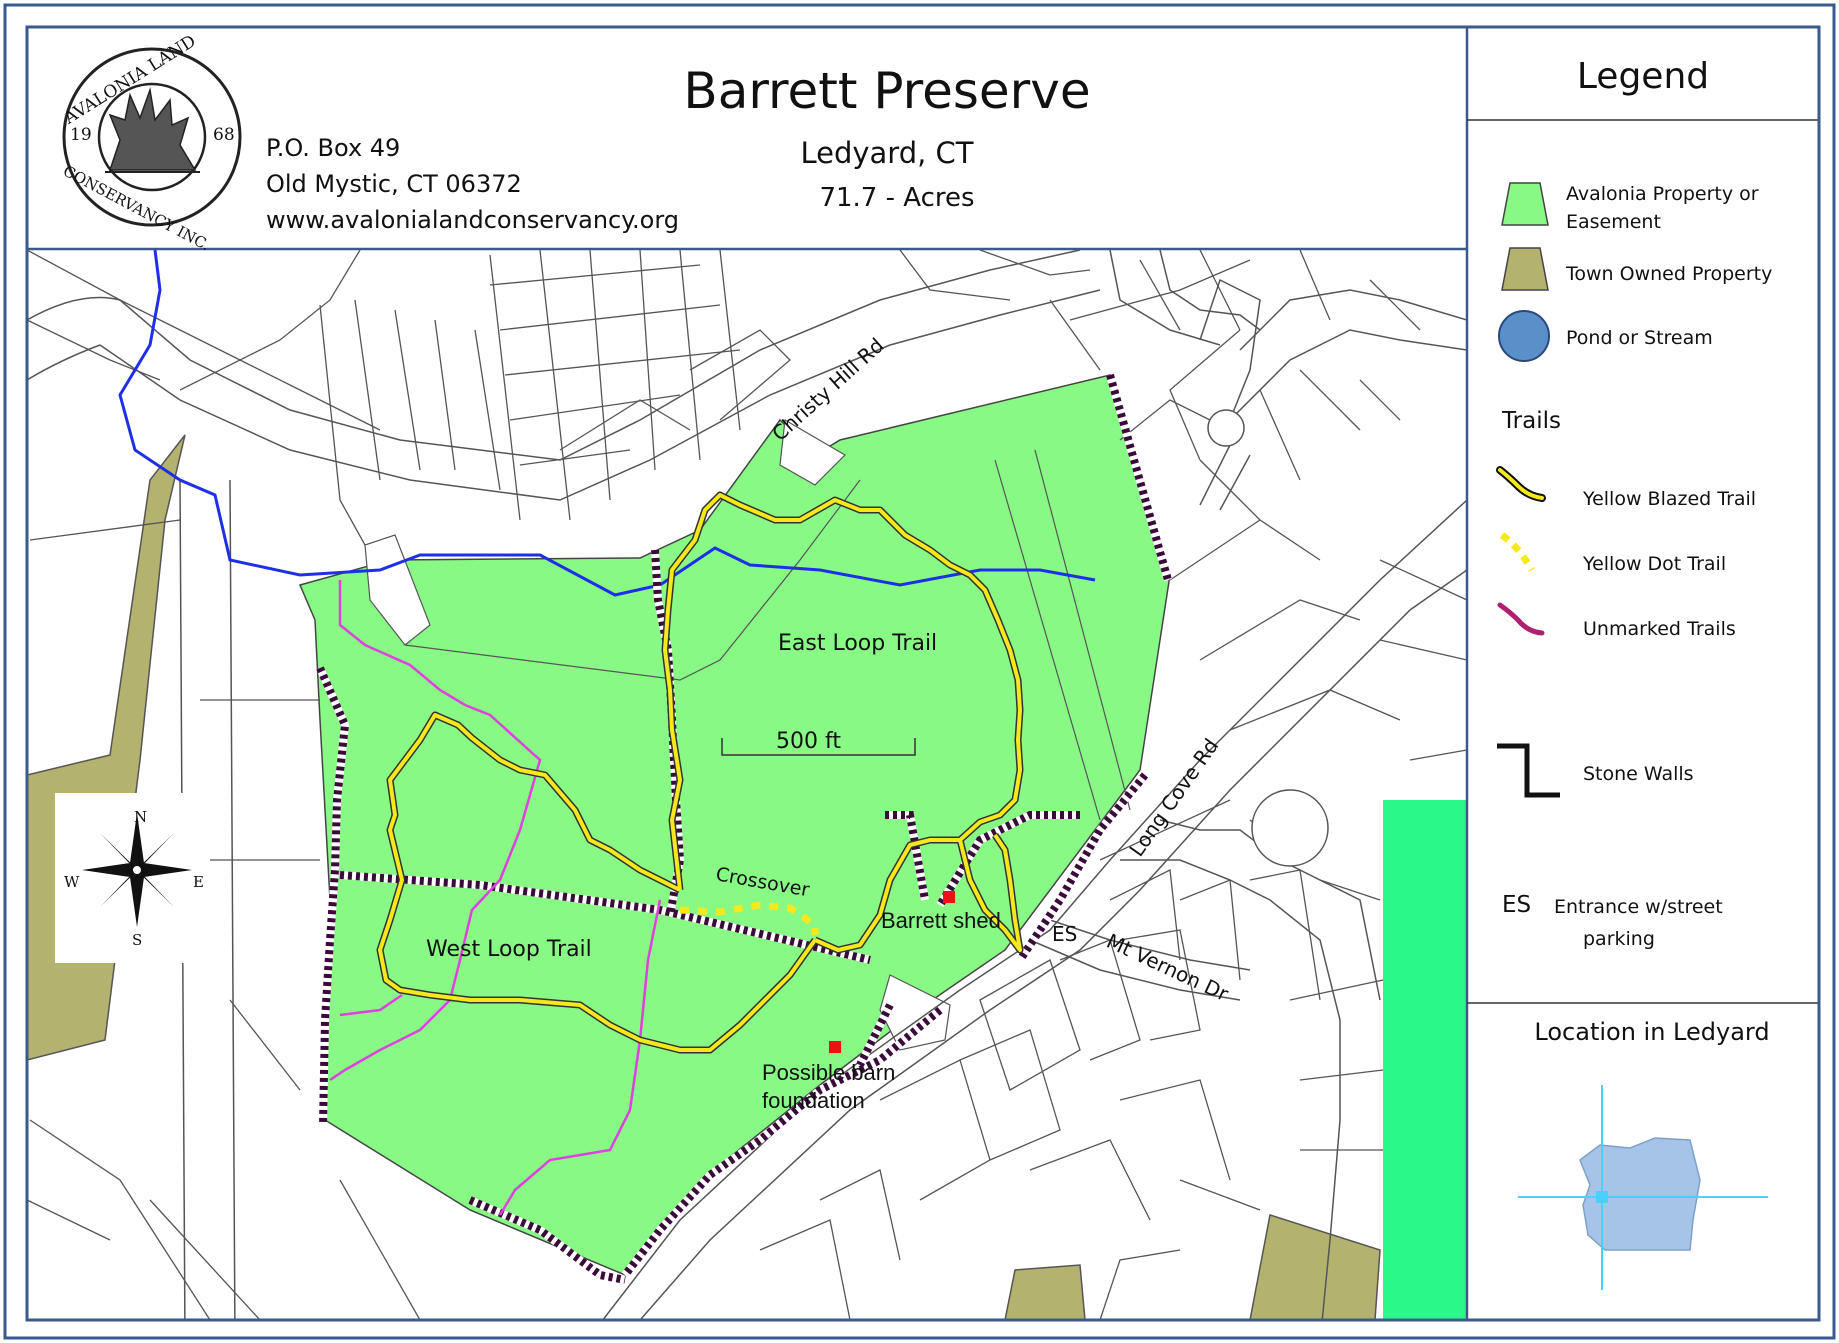 Image resolution: width=1839 pixels, height=1343 pixels. Describe the element at coordinates (813, 1100) in the screenshot. I see `label-barn-foundation-2: foundation` at that location.